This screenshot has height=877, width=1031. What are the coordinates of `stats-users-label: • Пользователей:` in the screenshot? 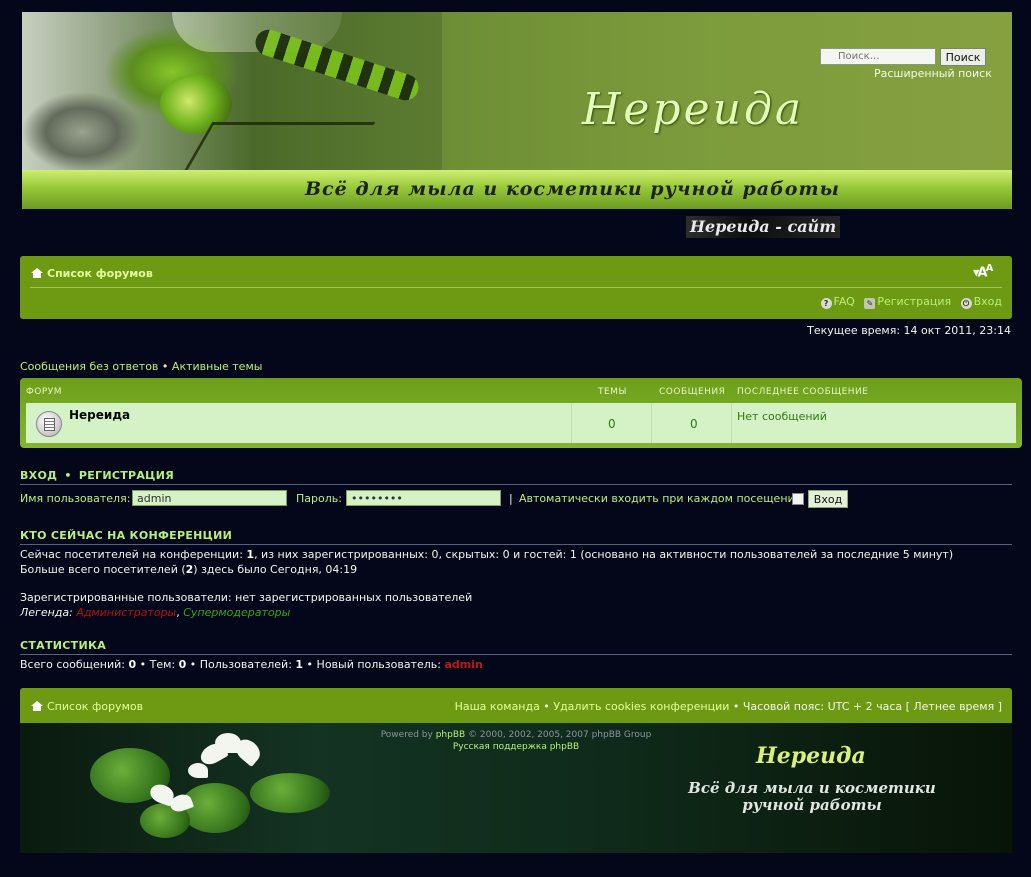 It's located at (241, 664).